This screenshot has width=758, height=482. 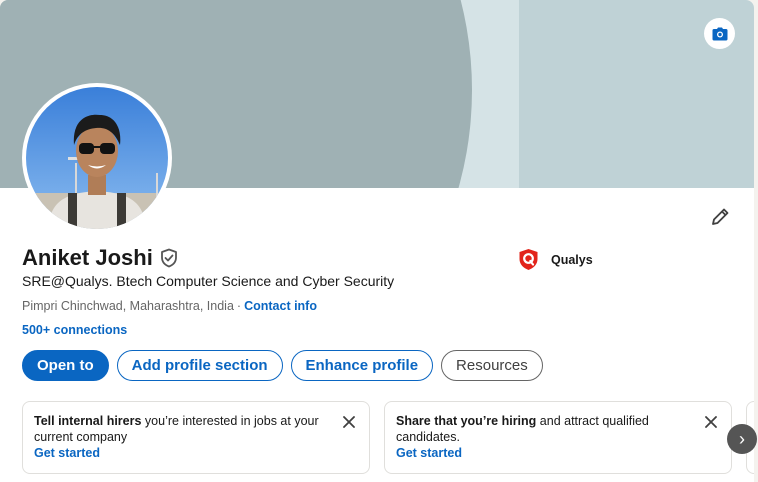 I want to click on profile-name: Aniket Joshi, so click(x=87, y=257).